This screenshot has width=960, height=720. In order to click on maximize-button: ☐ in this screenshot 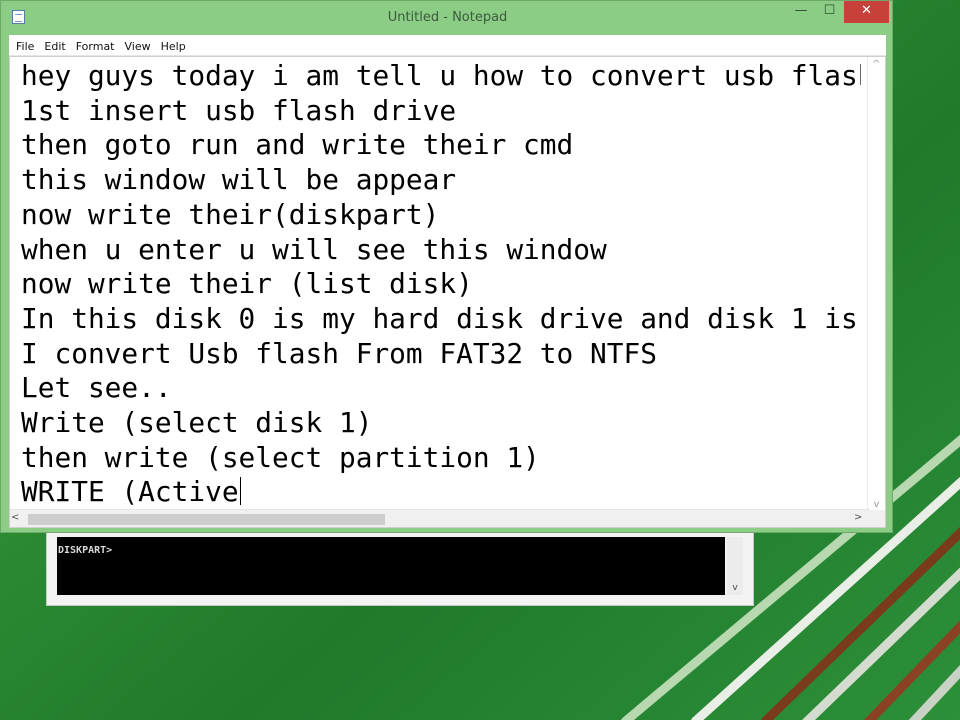, I will do `click(829, 12)`.